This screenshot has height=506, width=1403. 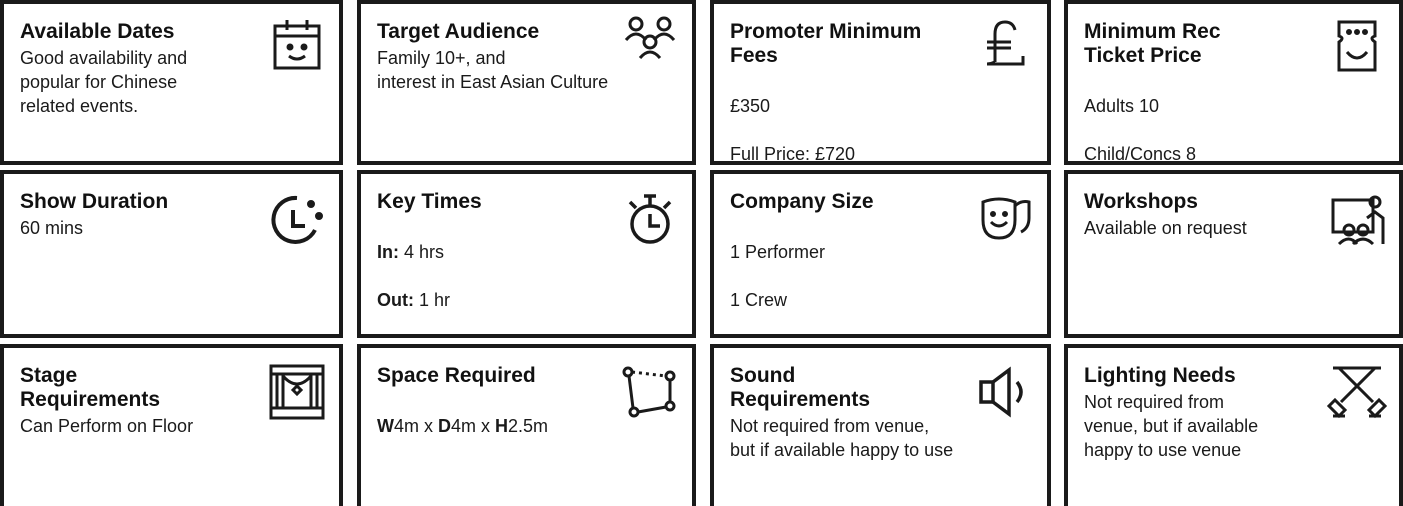 What do you see at coordinates (395, 300) in the screenshot?
I see `key-time-out-label: Out:` at bounding box center [395, 300].